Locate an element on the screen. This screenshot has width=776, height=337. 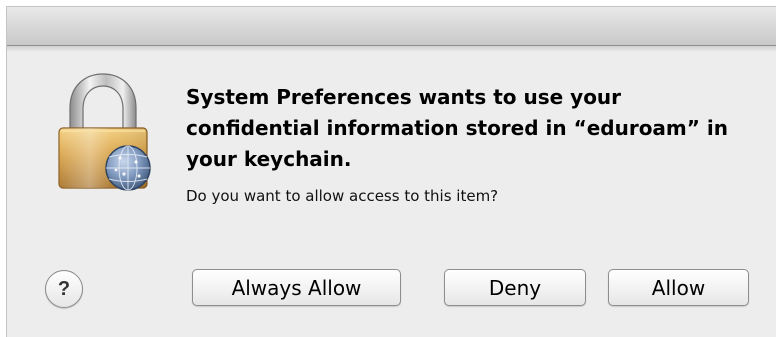
deny-button: Deny is located at coordinates (515, 287).